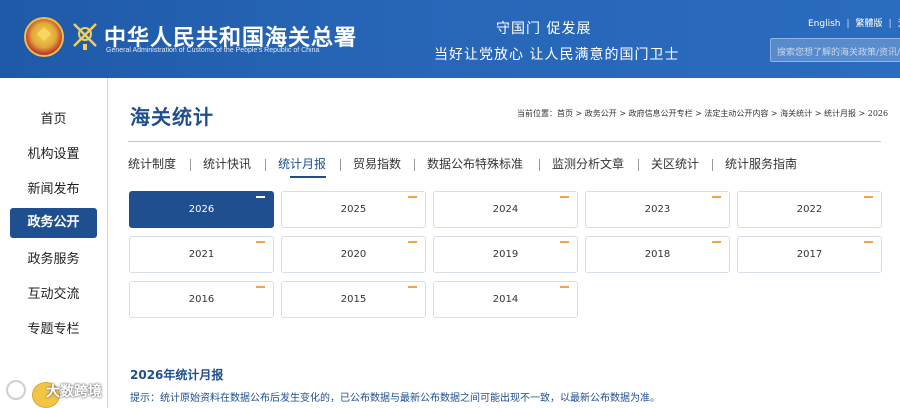  Describe the element at coordinates (475, 166) in the screenshot. I see `tab-data-dissemination-standard: 数据公布特殊标准` at that location.